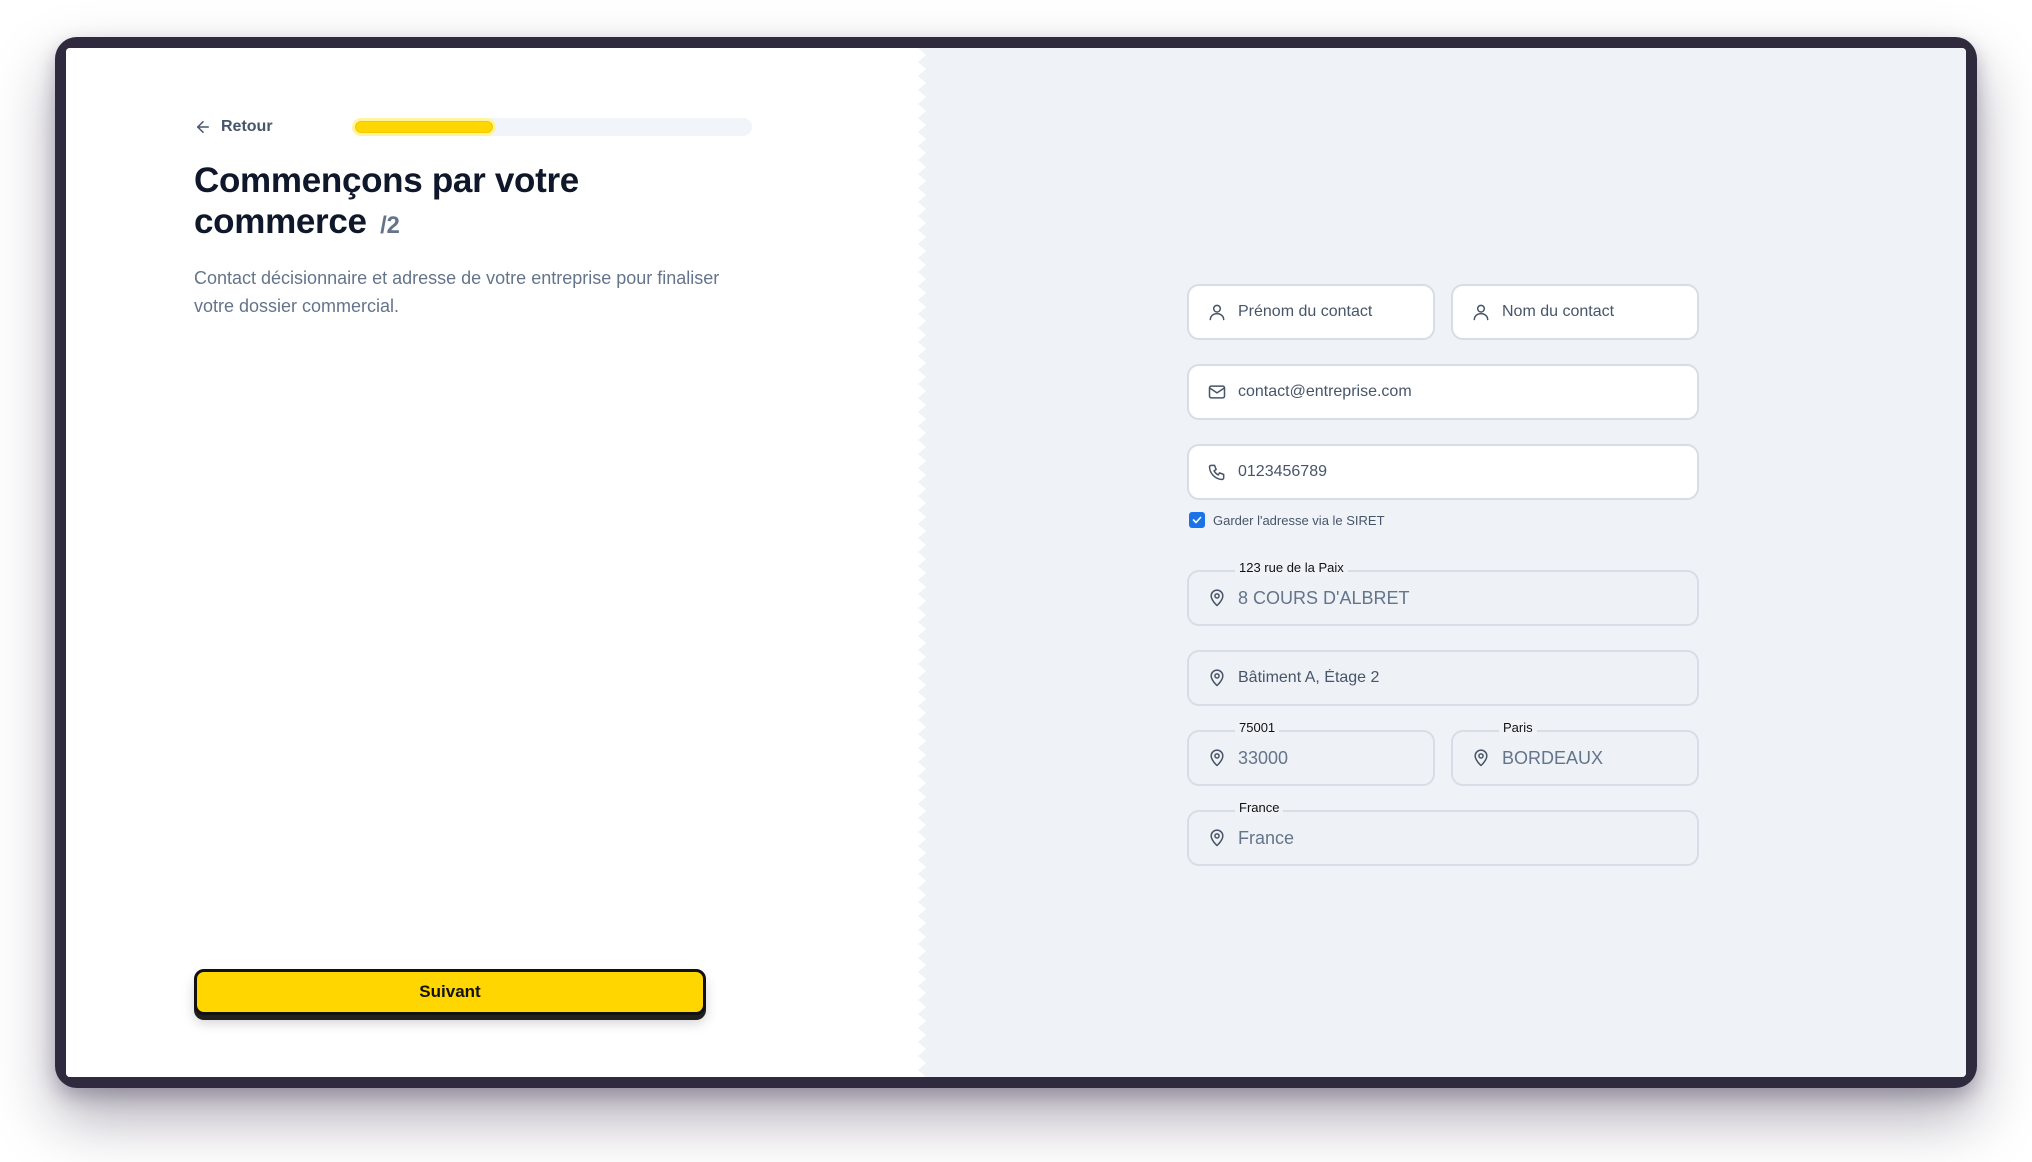 This screenshot has width=2032, height=1162. I want to click on check-icon, so click(1197, 520).